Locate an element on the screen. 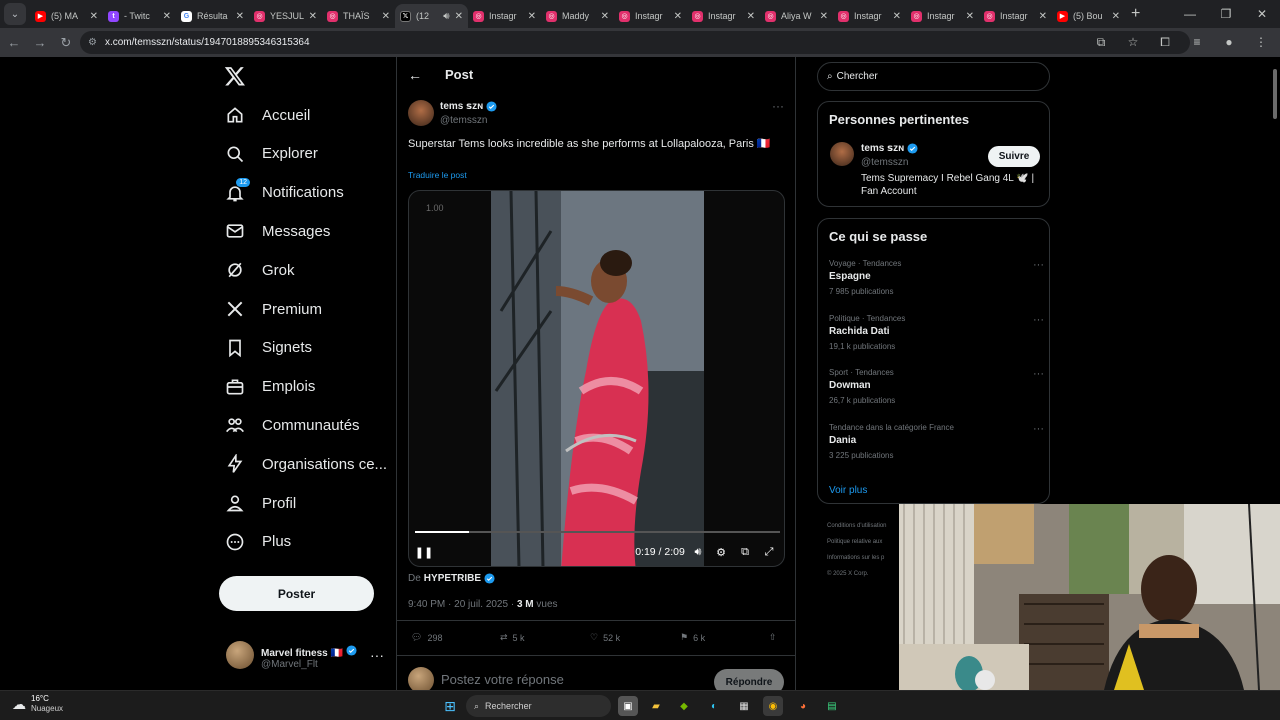 The height and width of the screenshot is (720, 1280). trend-more-icon: ··· is located at coordinates (1038, 374).